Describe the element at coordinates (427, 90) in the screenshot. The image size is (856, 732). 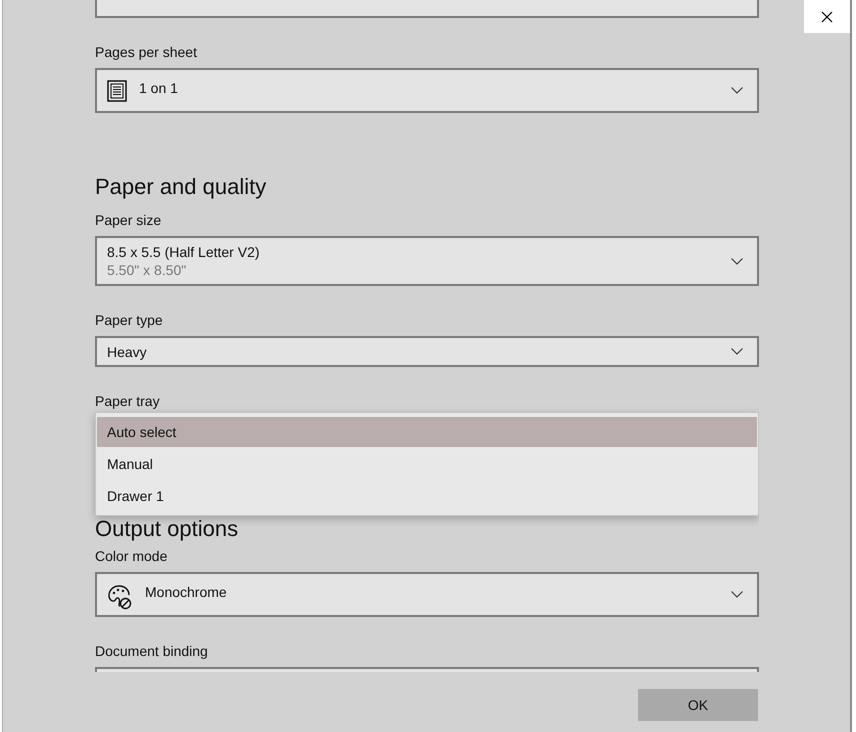
I see `pages-per-sheet-dropdown: 1 on 1` at that location.